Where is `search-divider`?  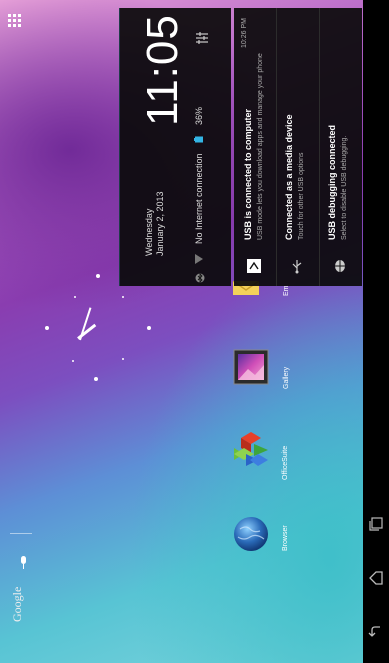
search-divider is located at coordinates (21, 533).